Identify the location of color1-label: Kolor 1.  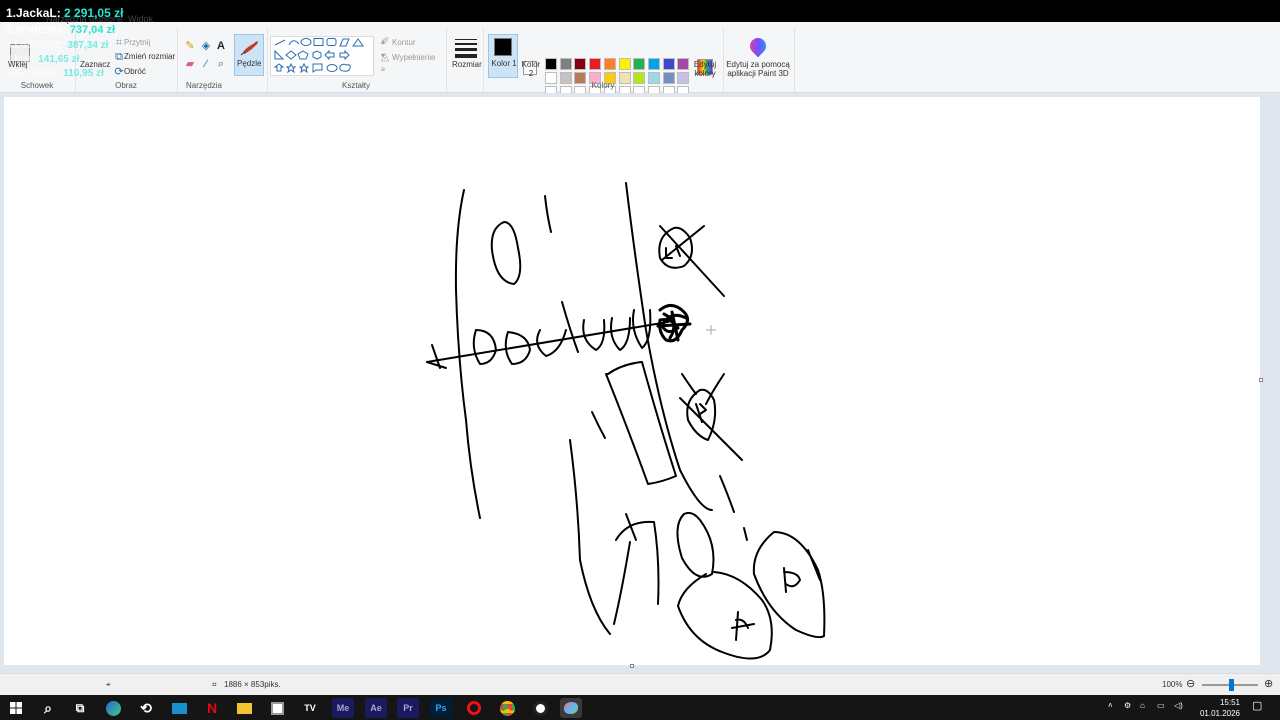
(504, 63).